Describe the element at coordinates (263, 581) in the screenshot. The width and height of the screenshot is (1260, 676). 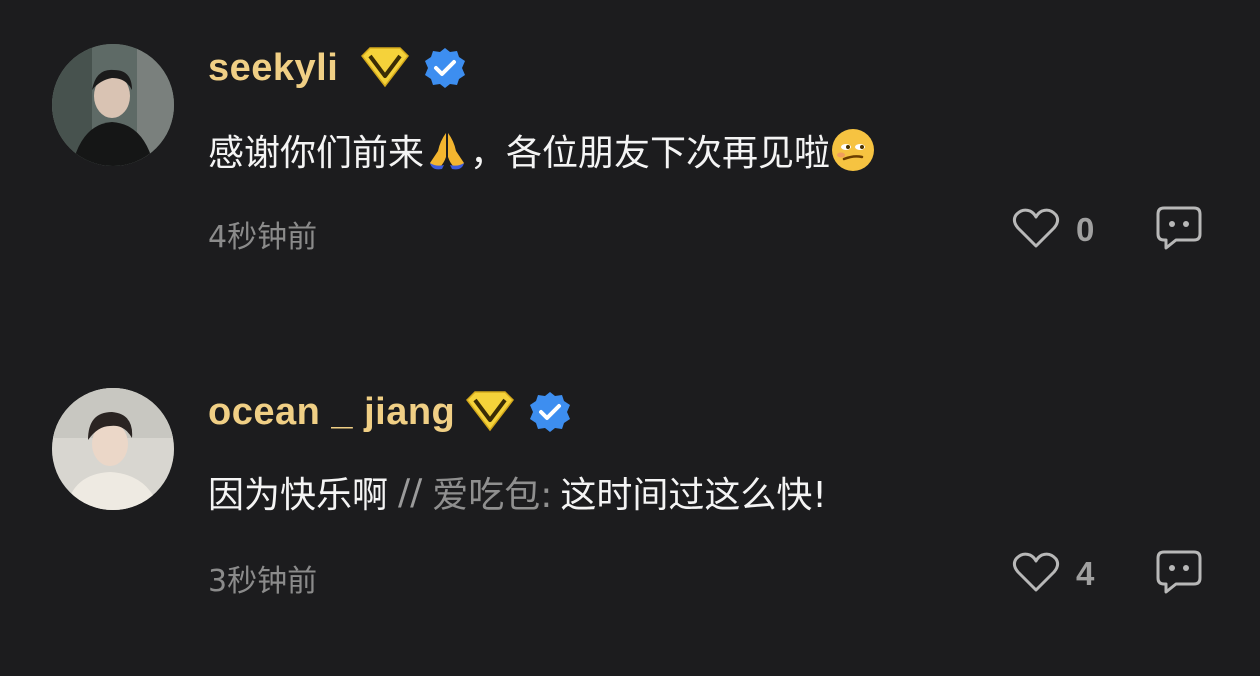
I see `timestamp: 3秒钟前` at that location.